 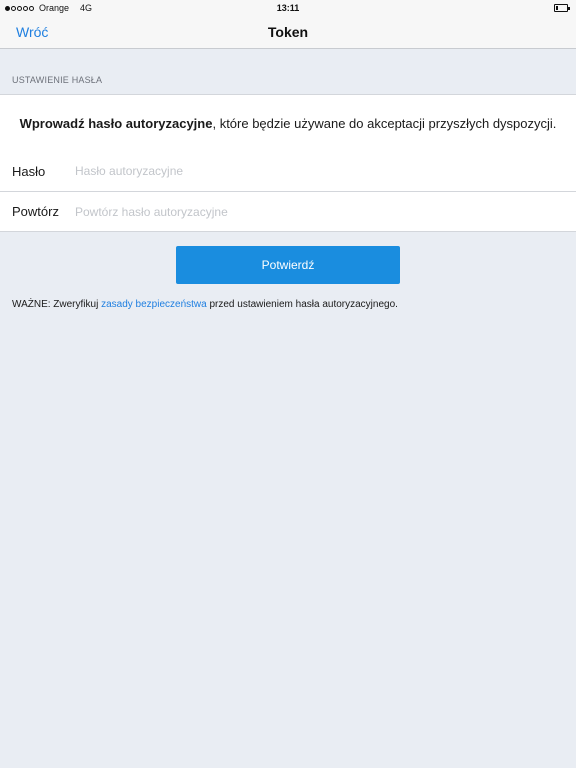 What do you see at coordinates (116, 123) in the screenshot?
I see `info-bold-text: Wprowadź hasło autoryzacyjne` at bounding box center [116, 123].